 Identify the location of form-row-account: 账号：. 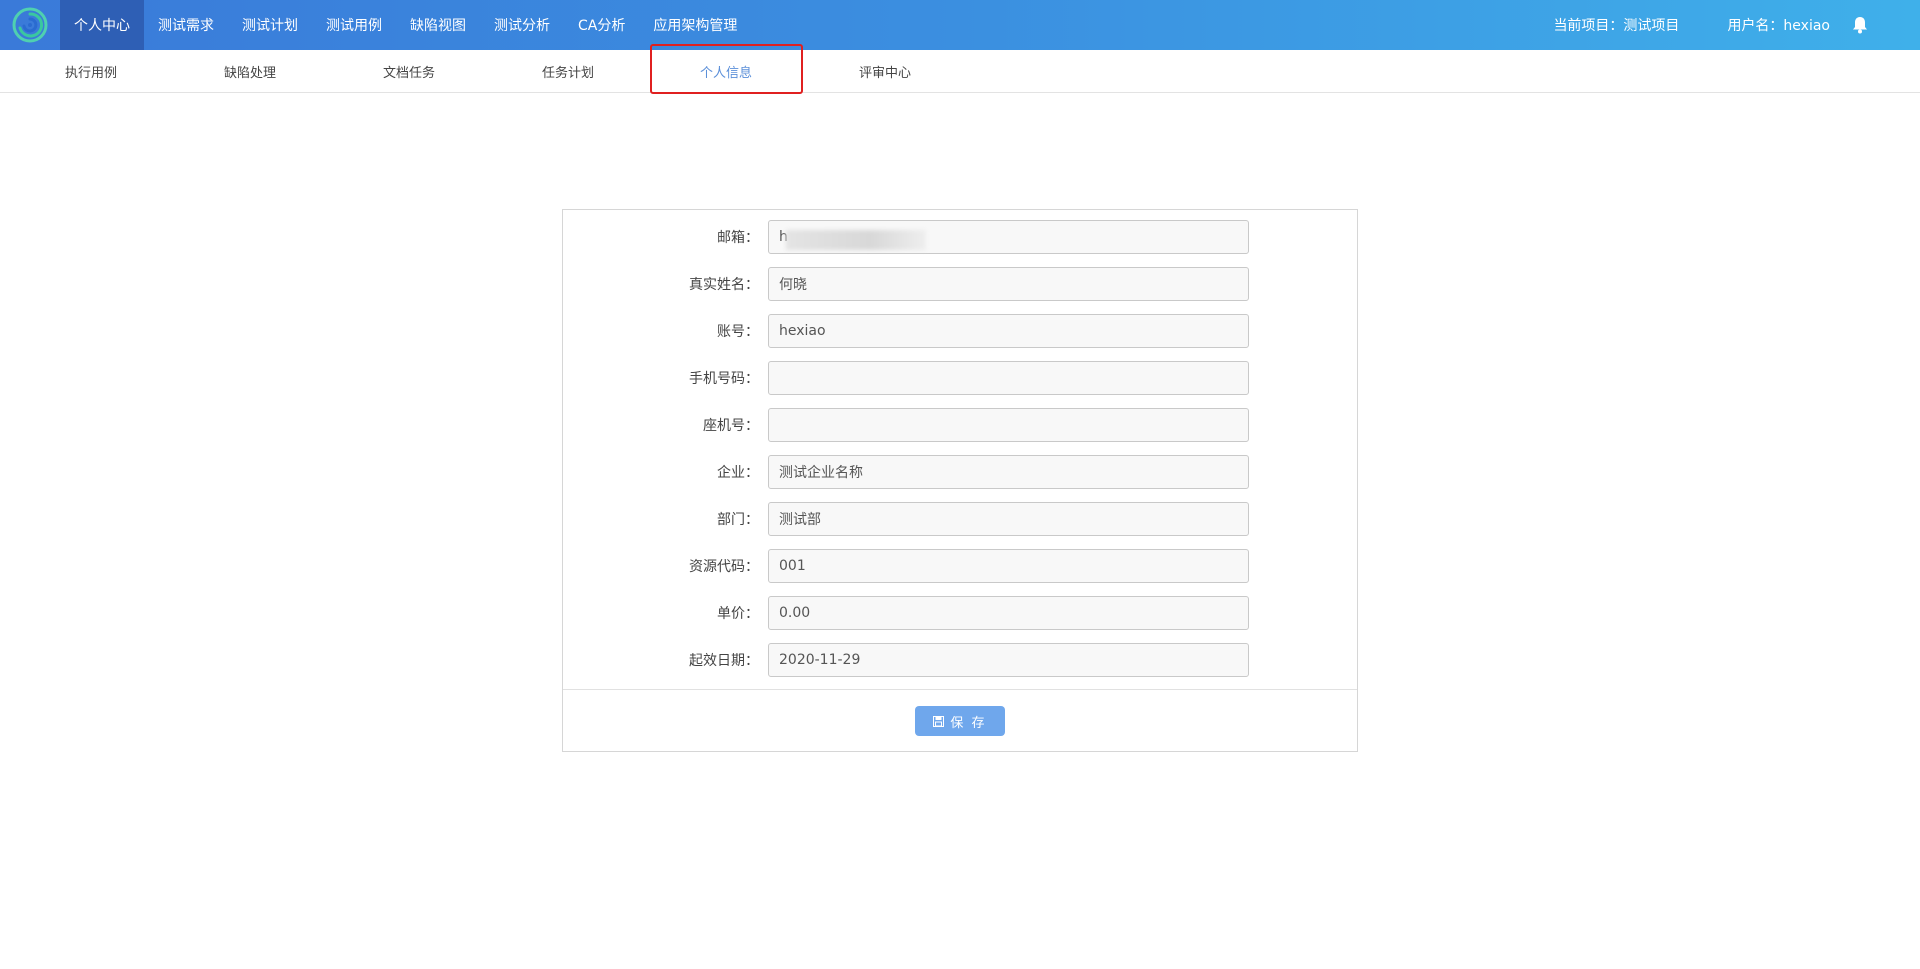
(961, 331).